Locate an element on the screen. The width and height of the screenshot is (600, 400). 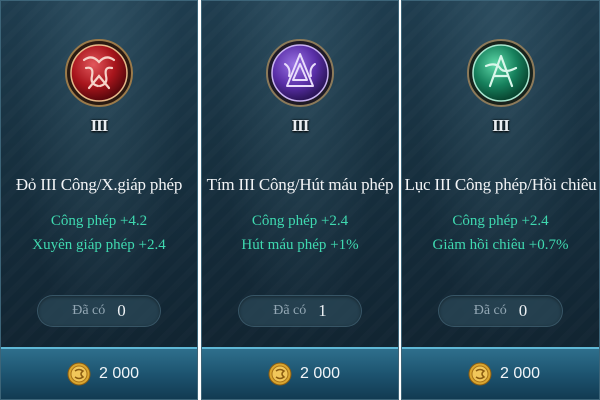
owned-count-box: Đã có 1 is located at coordinates (300, 311).